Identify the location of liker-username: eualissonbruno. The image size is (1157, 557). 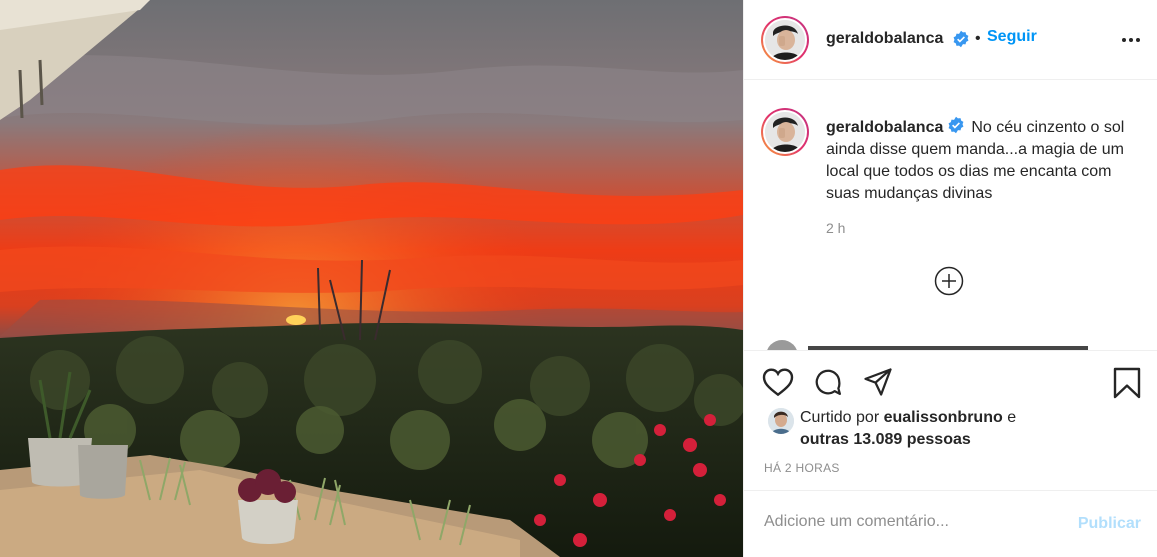
(943, 417).